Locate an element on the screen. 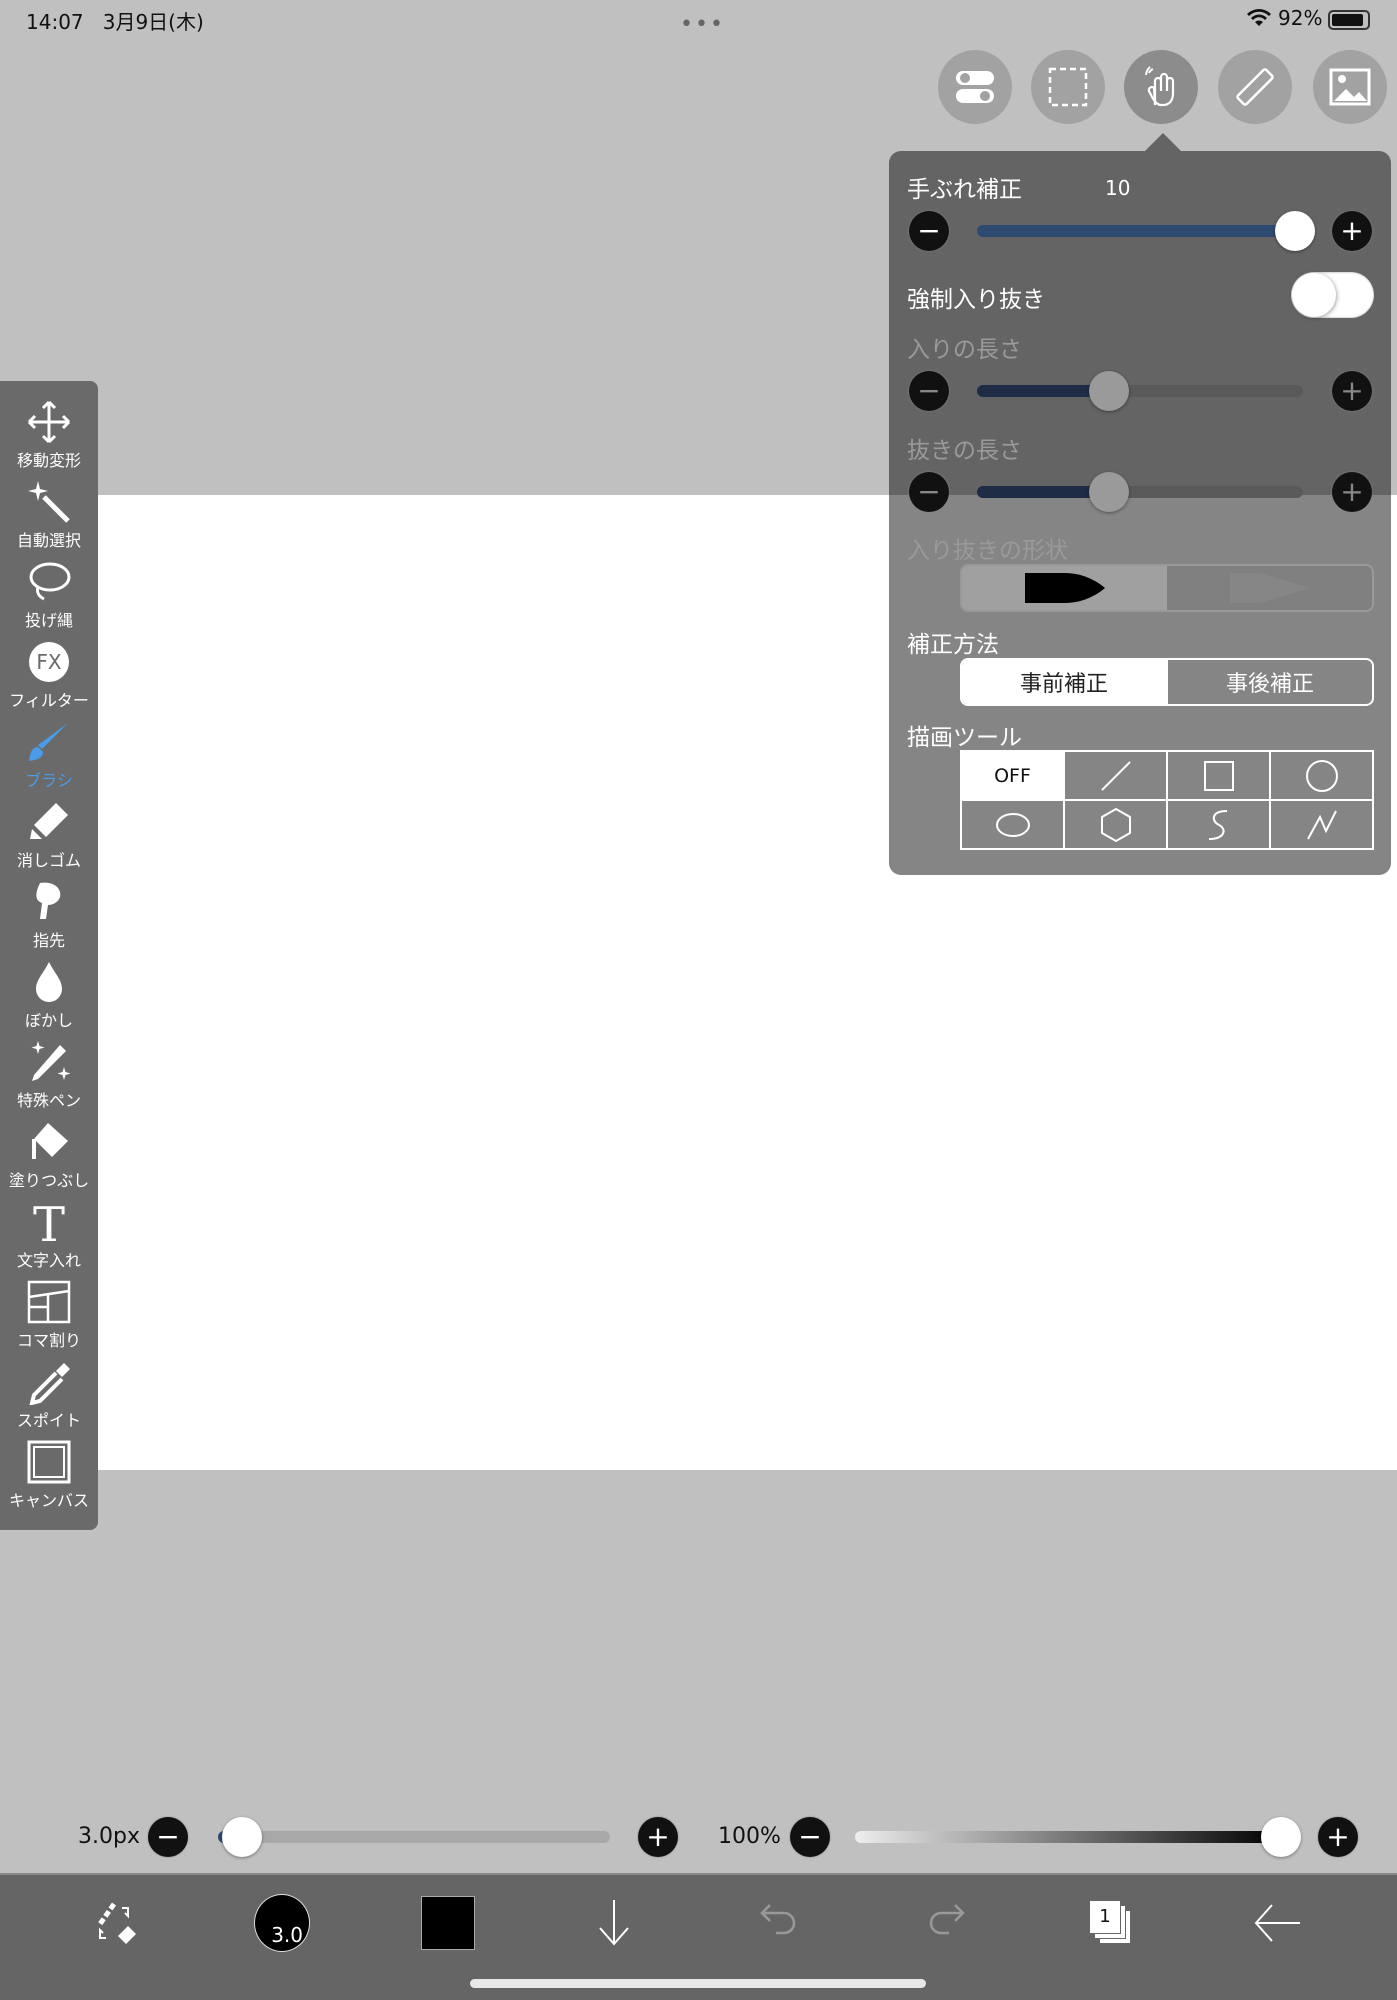 Image resolution: width=1397 pixels, height=2000 pixels. svg-text: T is located at coordinates (49, 1222).